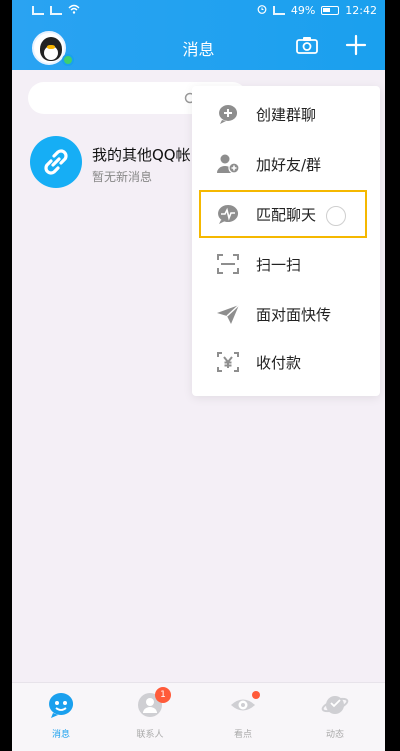 The width and height of the screenshot is (400, 751). Describe the element at coordinates (228, 114) in the screenshot. I see `create-group-icon` at that location.